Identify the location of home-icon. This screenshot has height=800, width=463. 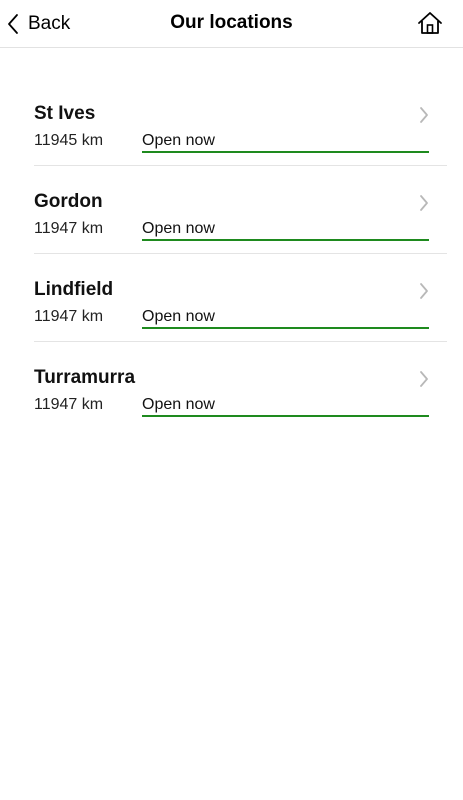
(431, 23).